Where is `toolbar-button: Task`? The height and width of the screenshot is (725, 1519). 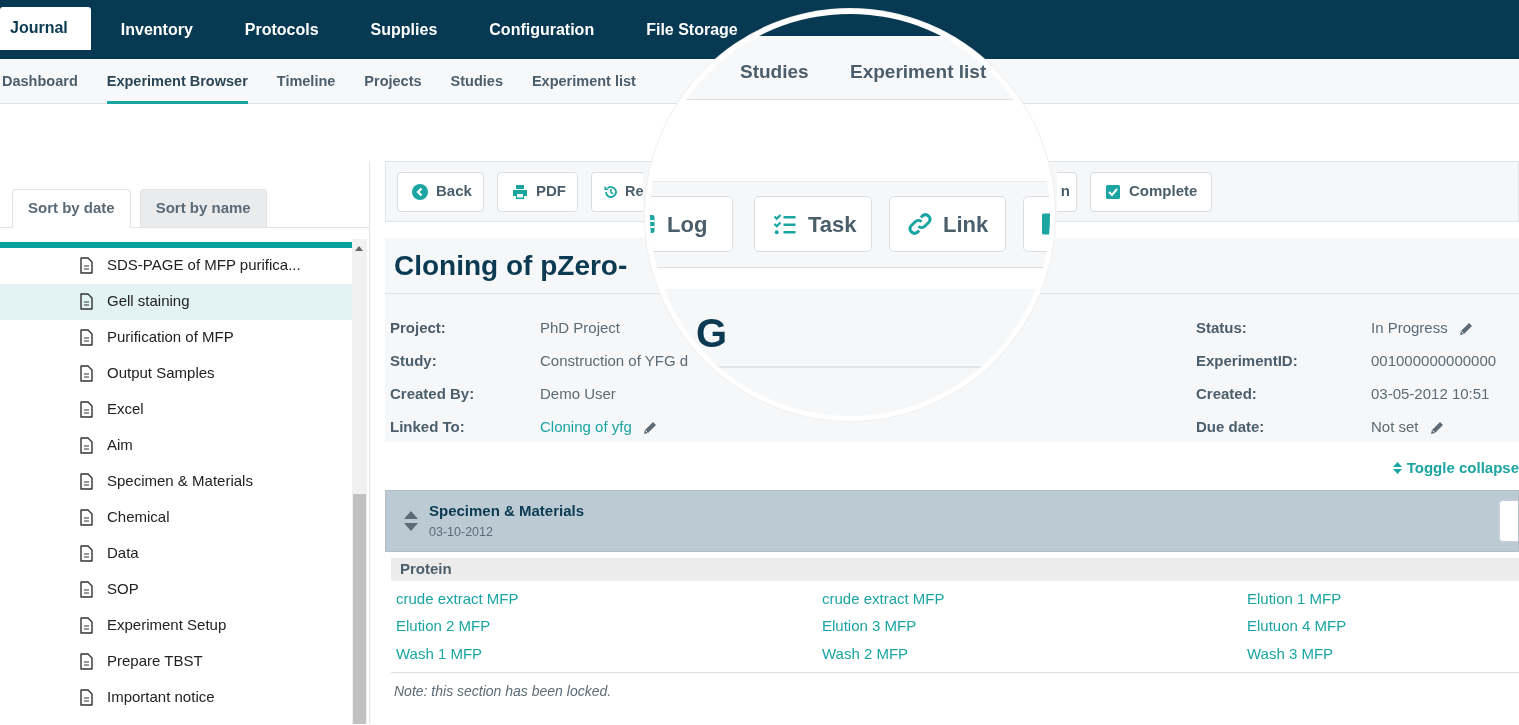 toolbar-button: Task is located at coordinates (813, 224).